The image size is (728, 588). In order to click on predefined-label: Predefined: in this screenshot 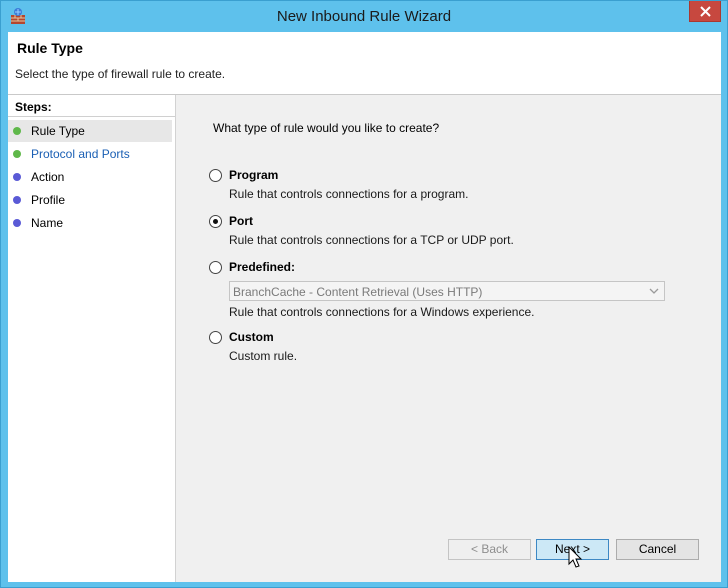, I will do `click(262, 267)`.